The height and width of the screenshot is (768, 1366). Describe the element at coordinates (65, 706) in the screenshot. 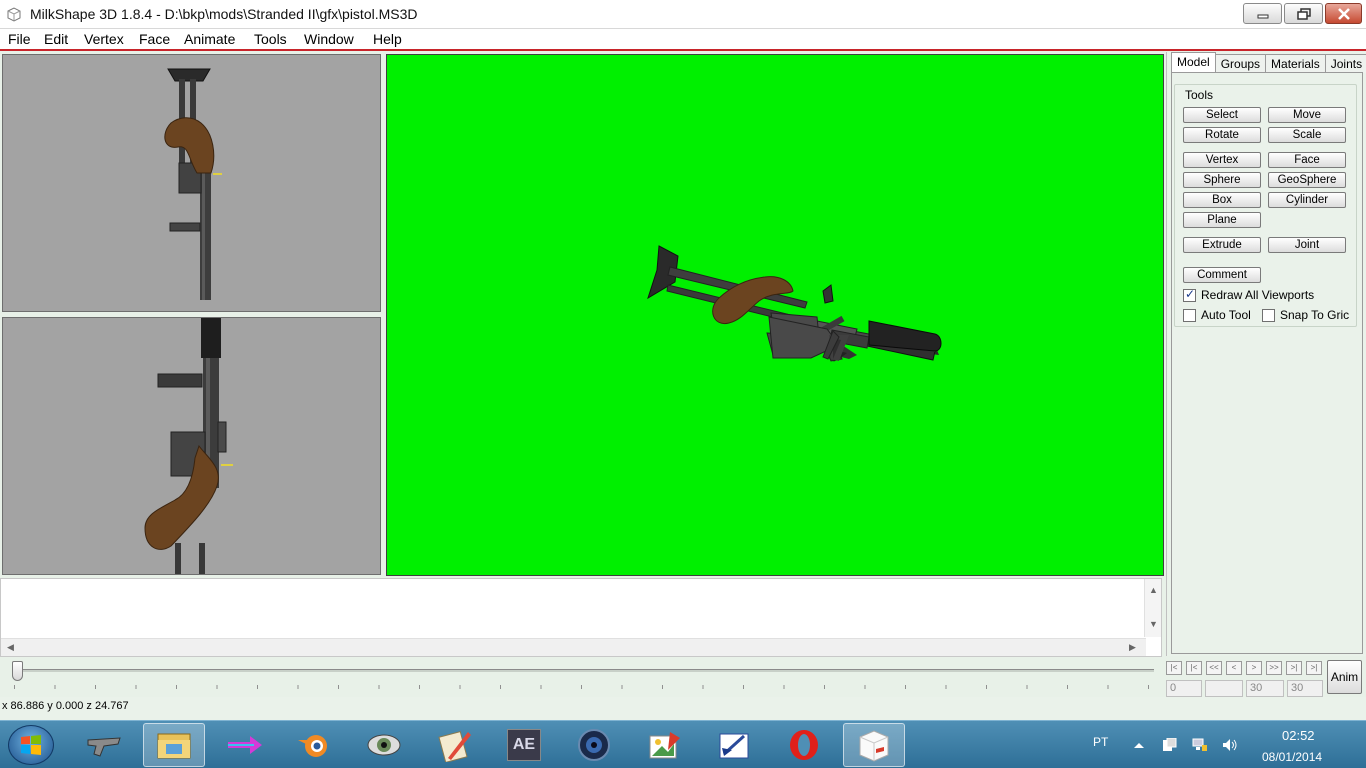

I see `cursor-coordinates: x 86.886 y 0.000 z 24.767` at that location.